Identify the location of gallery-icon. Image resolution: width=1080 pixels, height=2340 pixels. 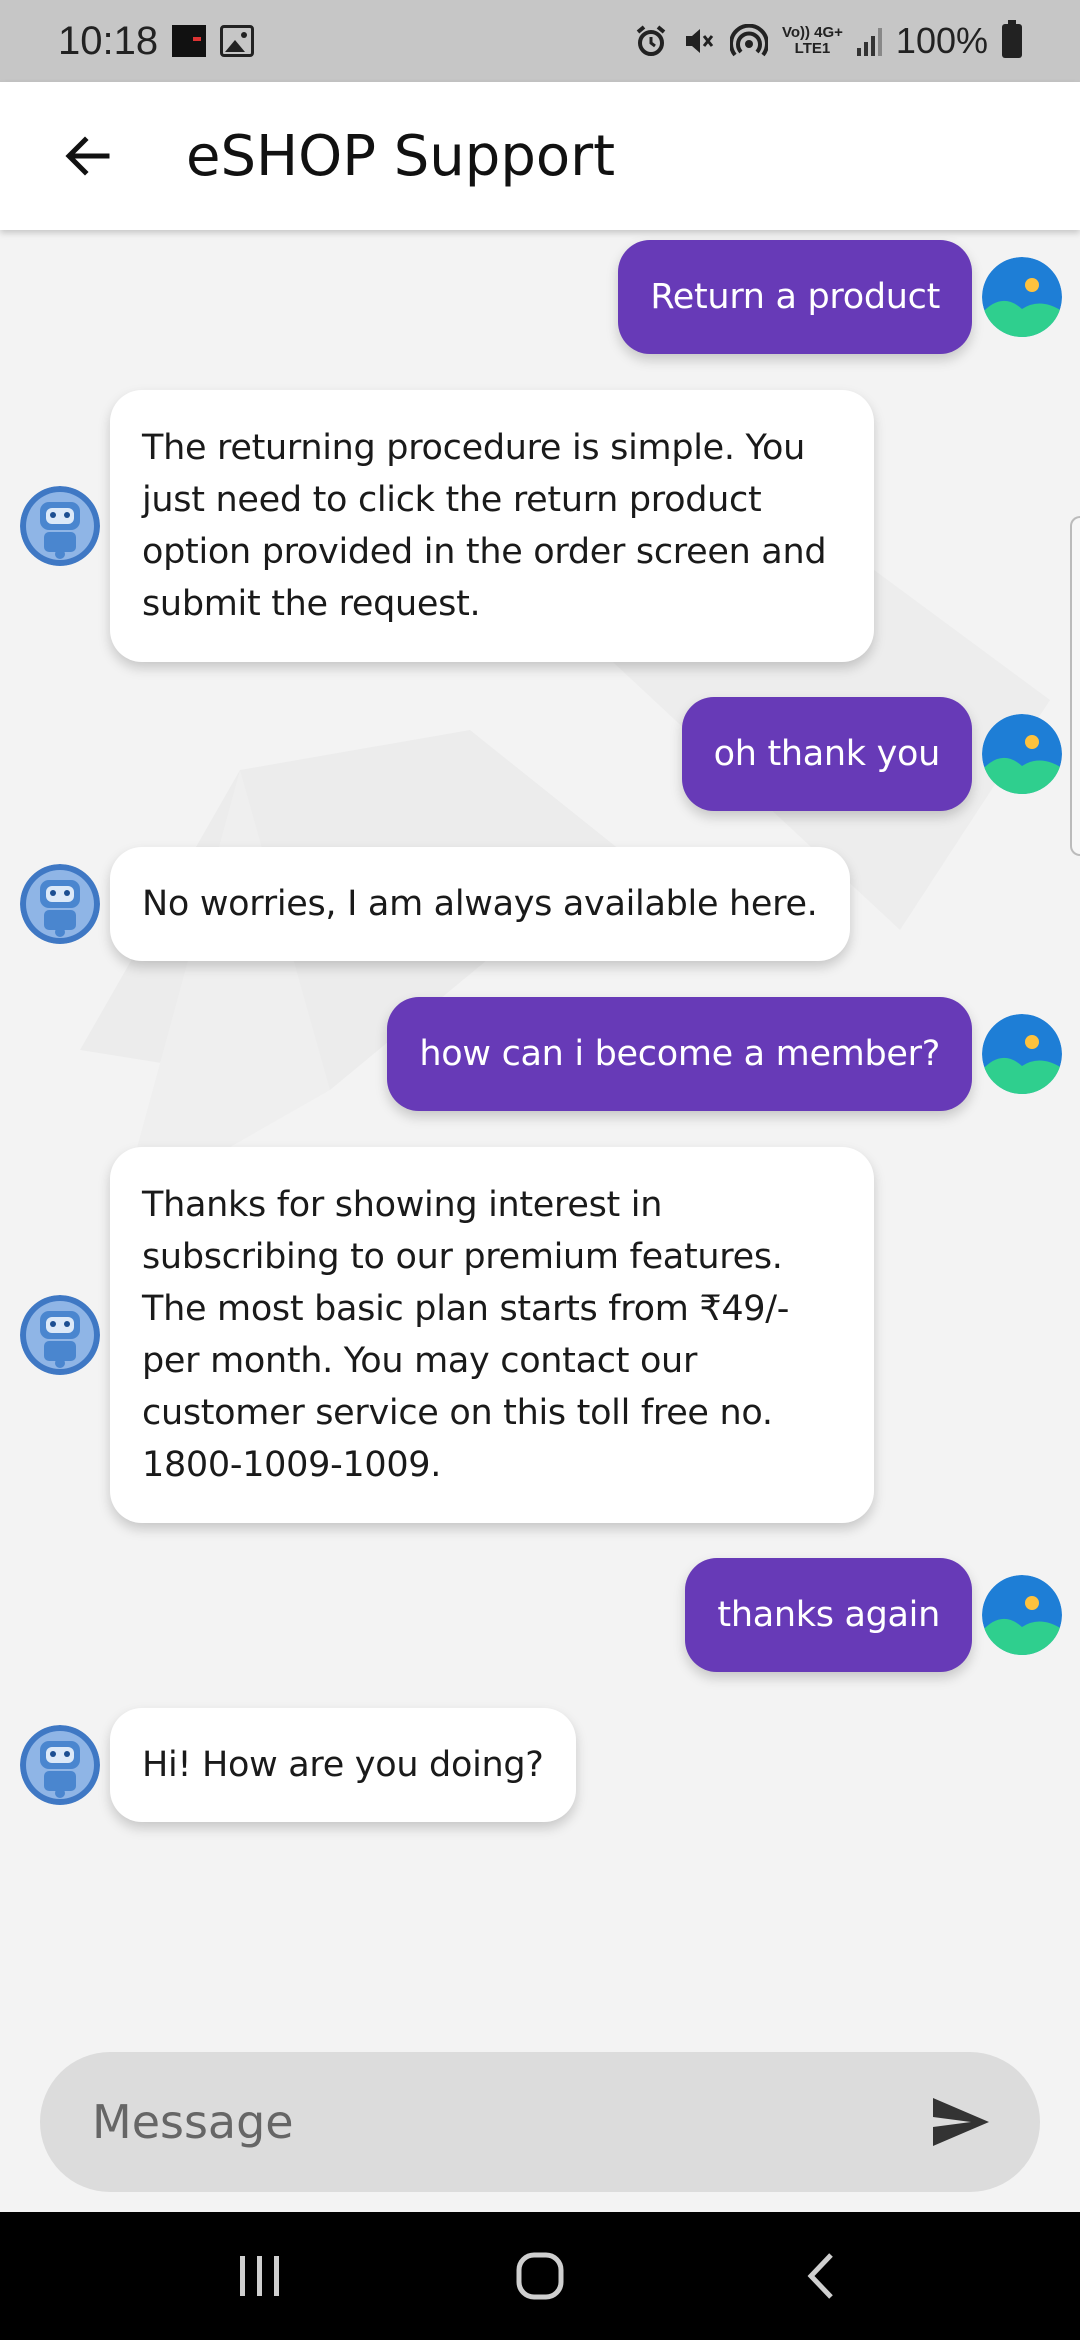
(237, 41).